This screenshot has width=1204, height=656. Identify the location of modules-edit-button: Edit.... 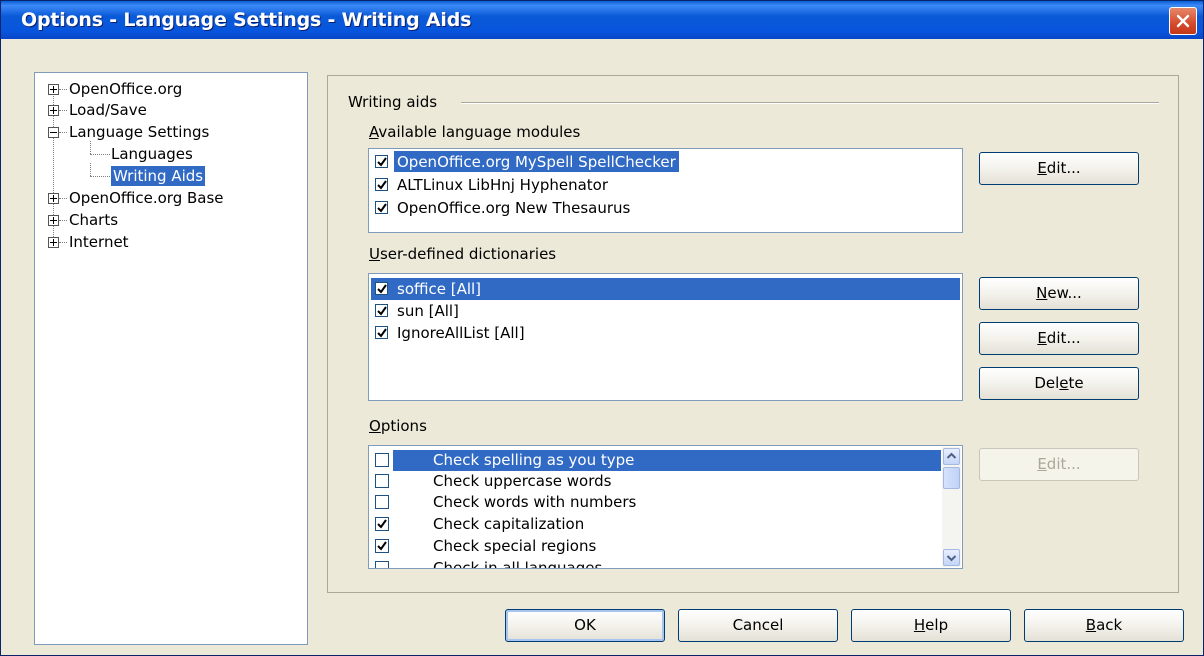
(1059, 168).